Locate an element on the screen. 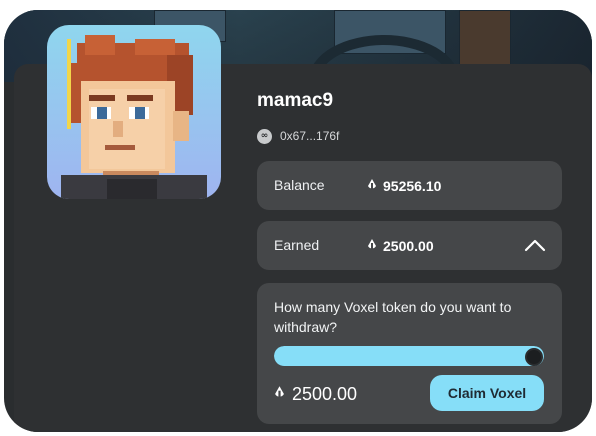 This screenshot has height=436, width=596. username: mamac9 is located at coordinates (295, 100).